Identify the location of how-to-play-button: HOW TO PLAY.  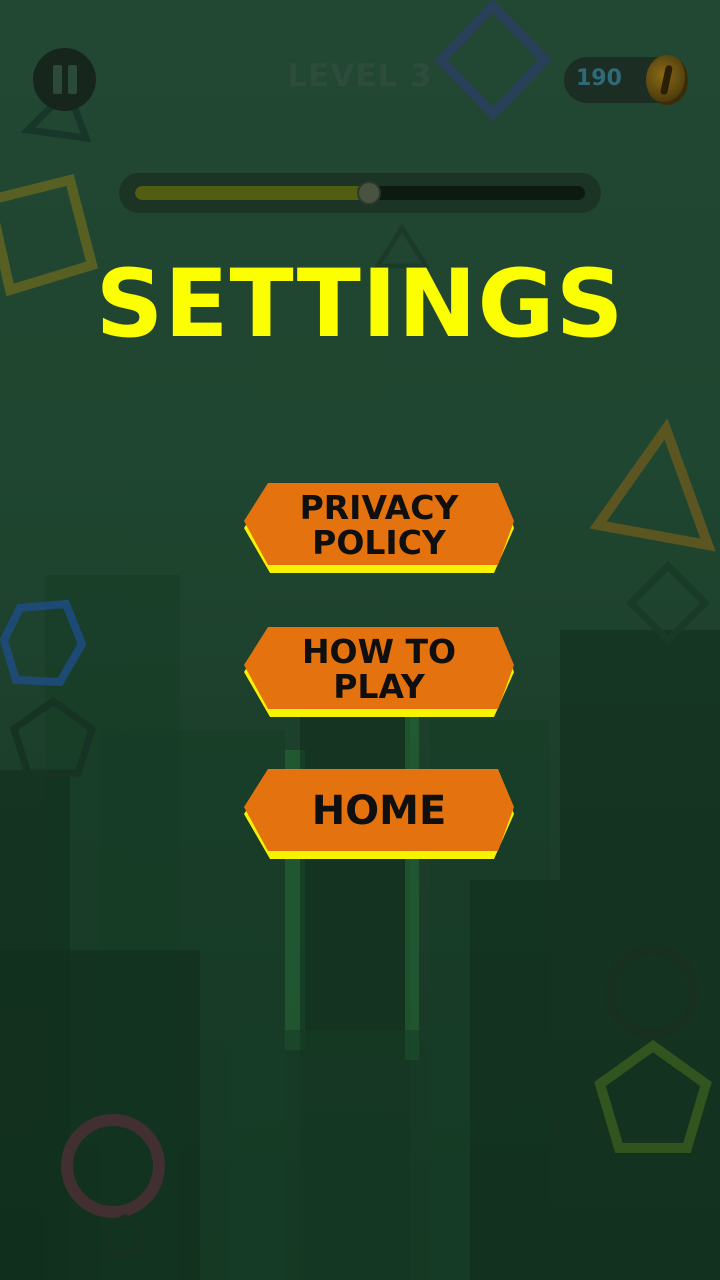
(379, 673).